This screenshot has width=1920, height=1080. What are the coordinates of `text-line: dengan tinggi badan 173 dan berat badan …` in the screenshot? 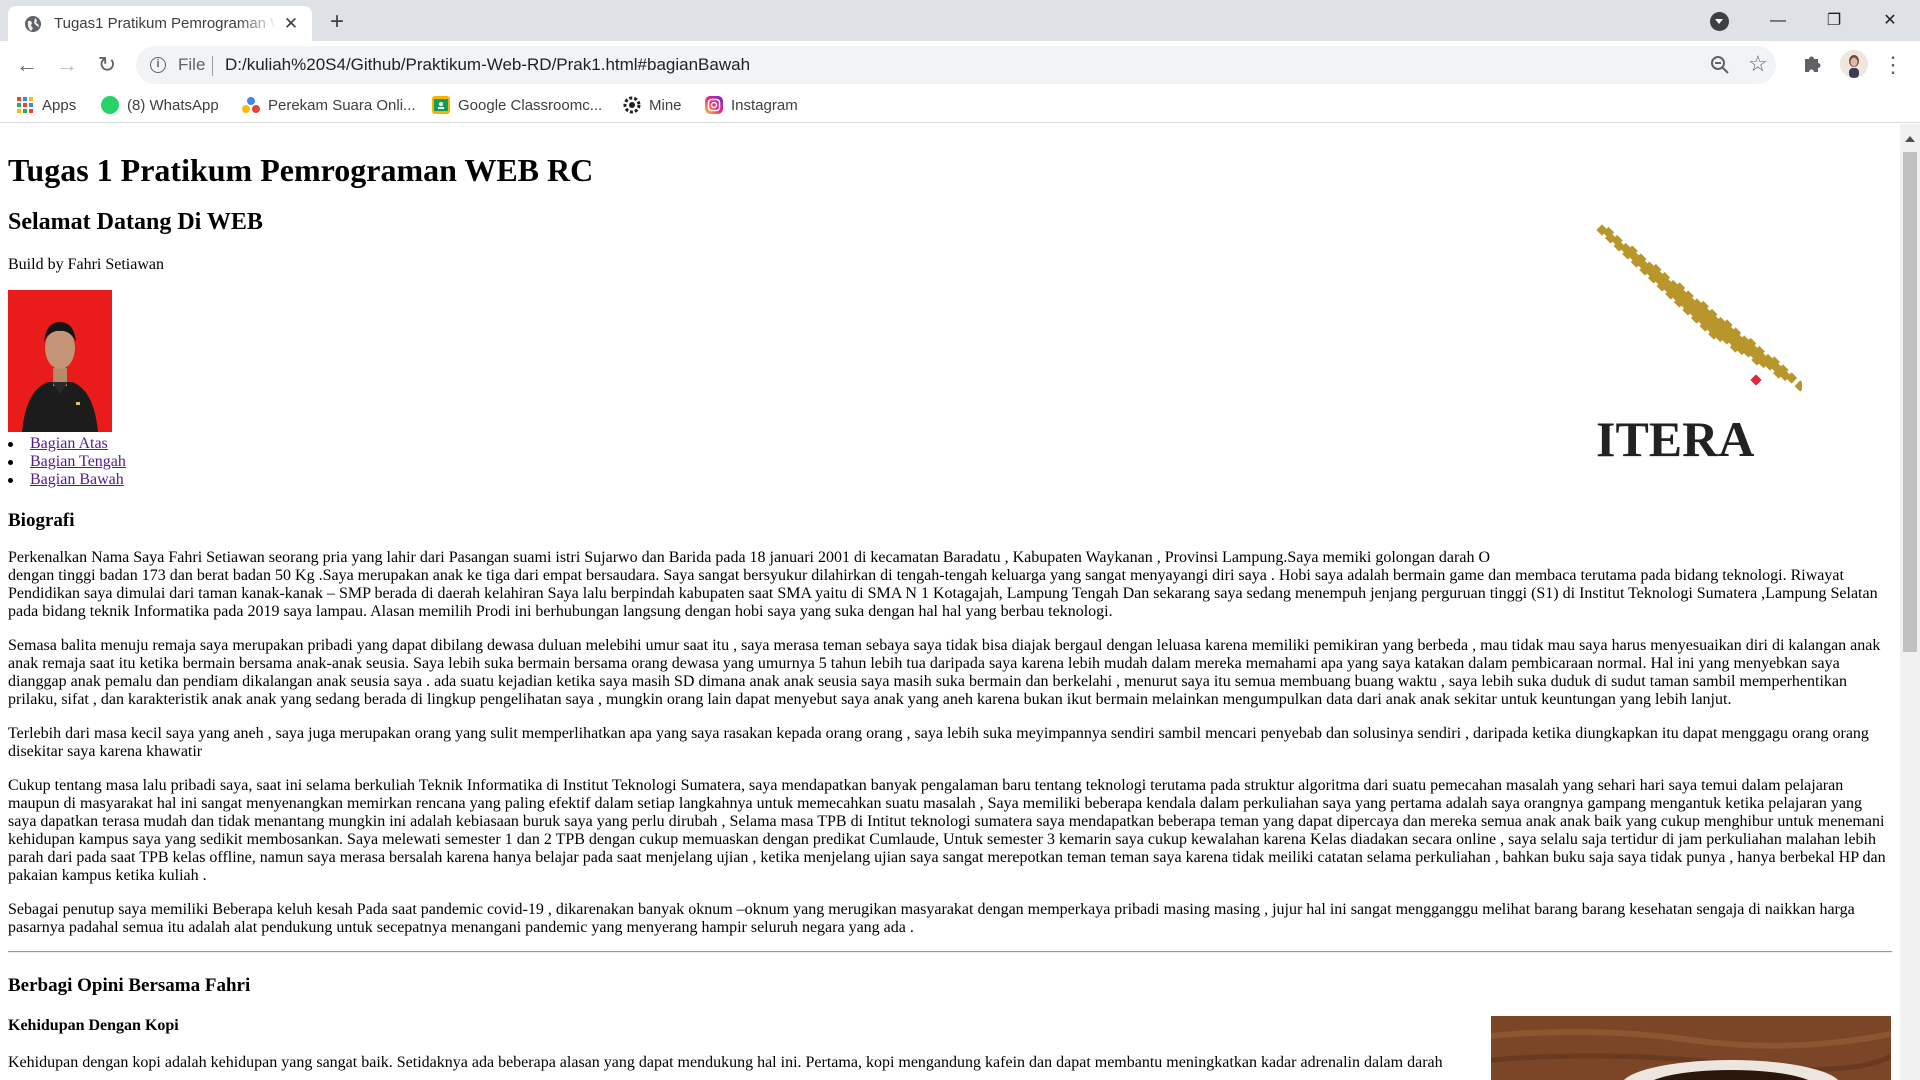 It's located at (926, 575).